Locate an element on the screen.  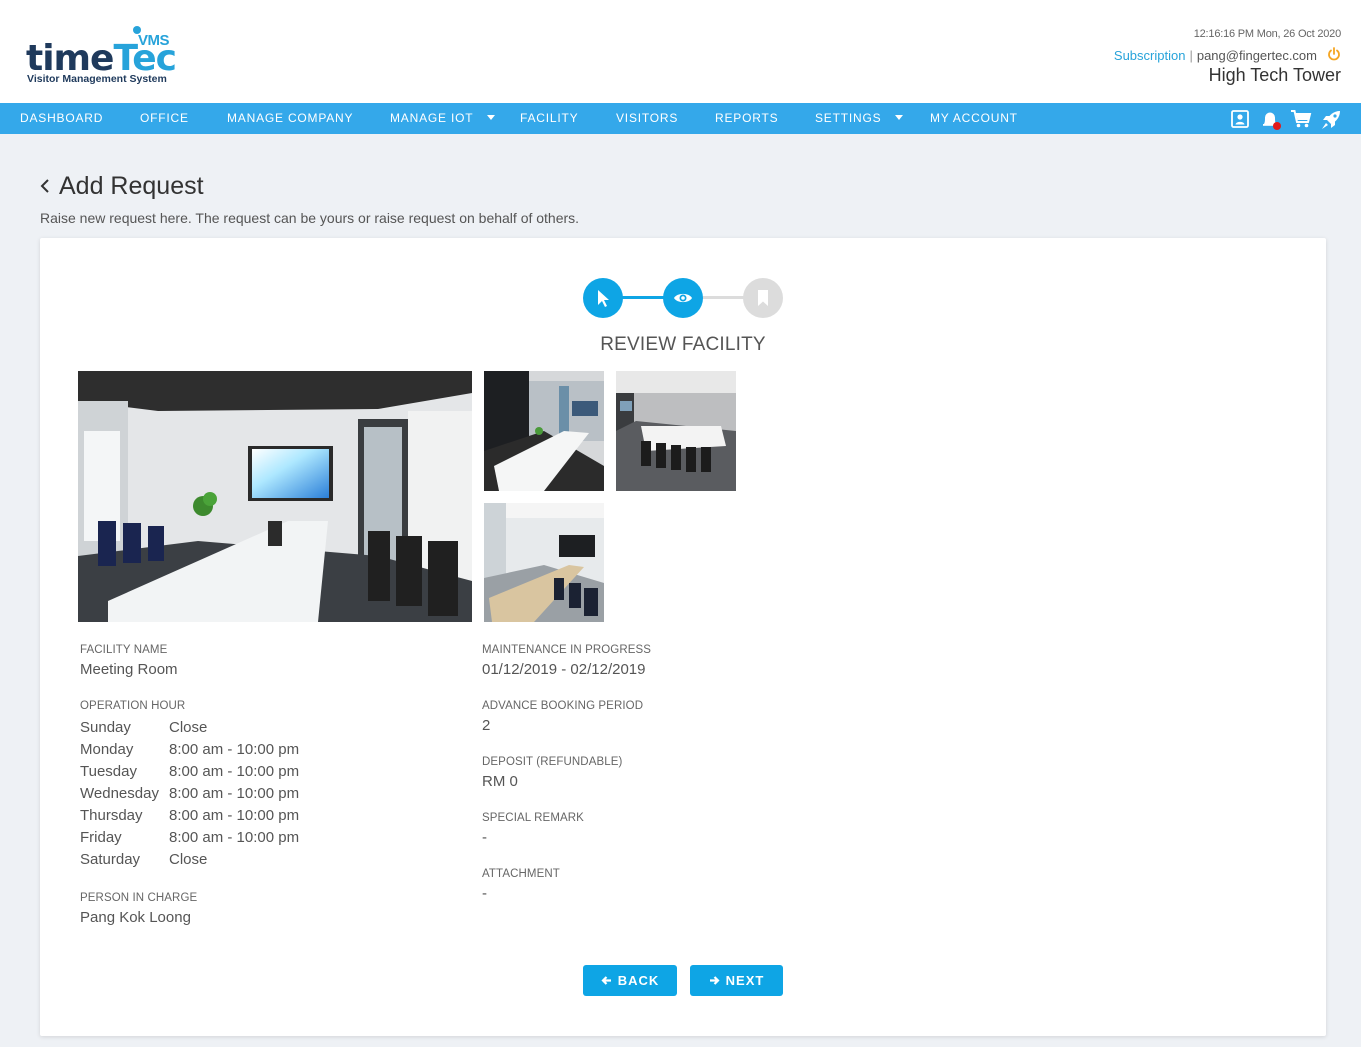
nav-visitors: VISITORS is located at coordinates (647, 118).